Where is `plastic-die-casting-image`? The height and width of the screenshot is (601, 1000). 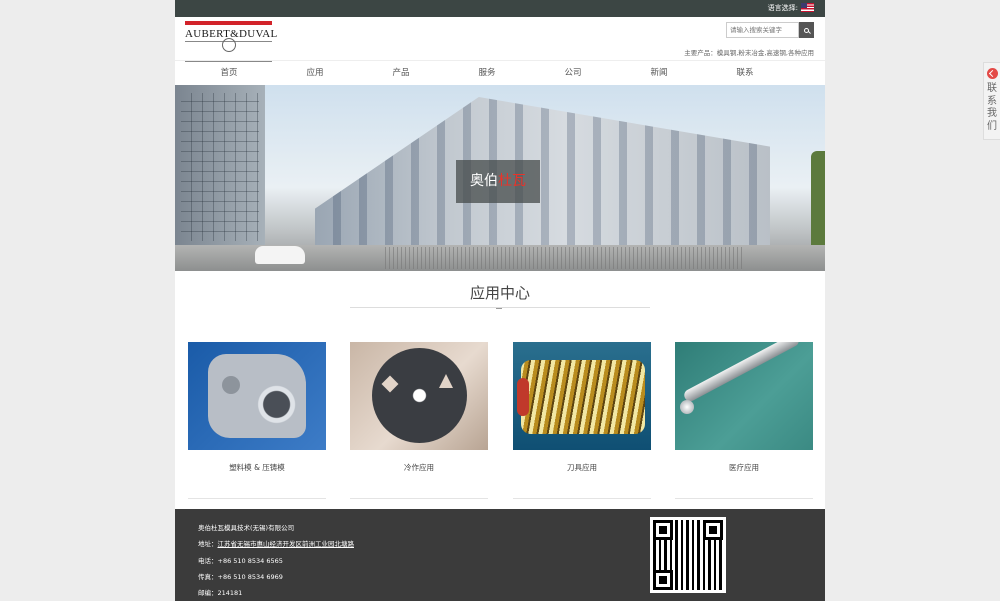
plastic-die-casting-image is located at coordinates (257, 396).